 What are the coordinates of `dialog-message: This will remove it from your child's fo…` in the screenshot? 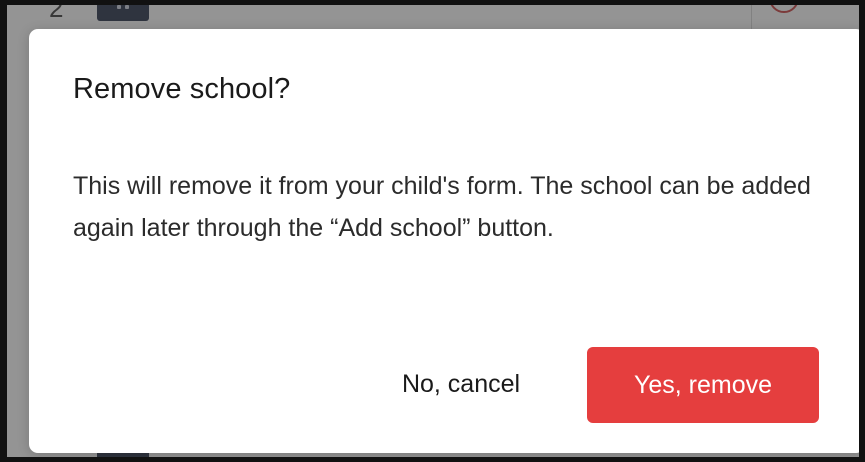 It's located at (442, 207).